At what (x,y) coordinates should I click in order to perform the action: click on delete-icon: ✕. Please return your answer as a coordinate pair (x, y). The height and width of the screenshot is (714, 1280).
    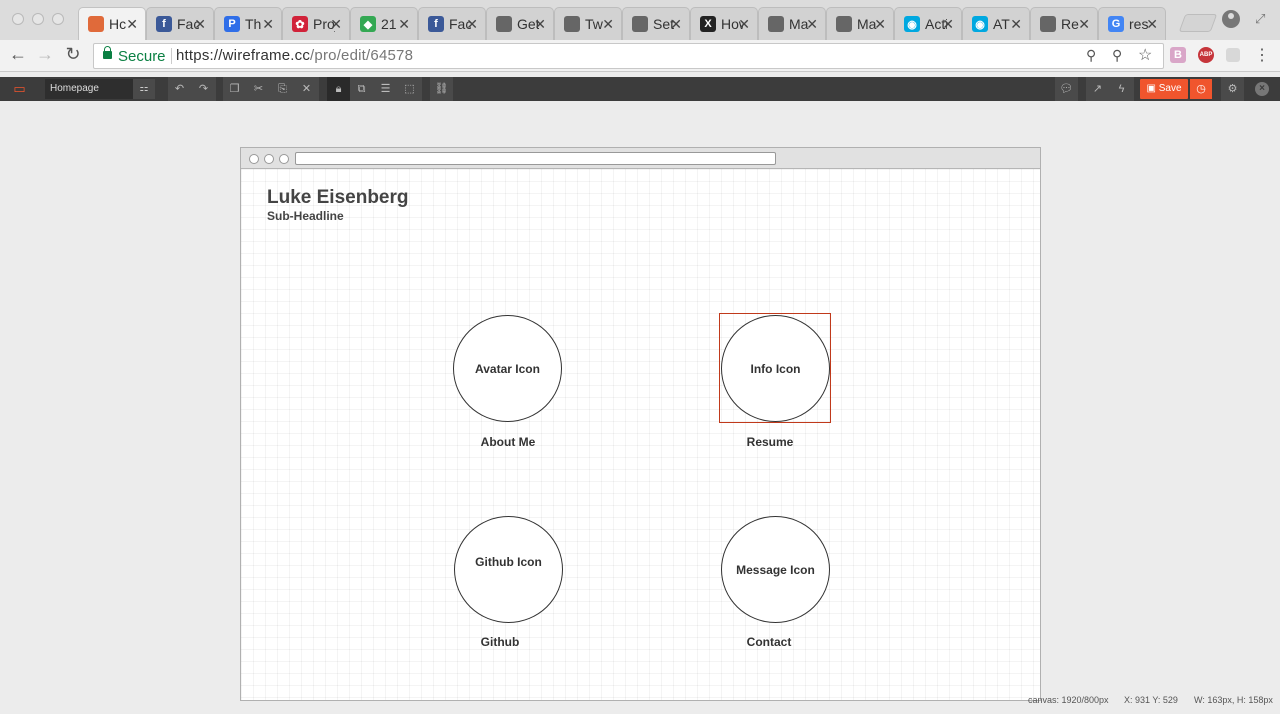
    Looking at the image, I should click on (306, 89).